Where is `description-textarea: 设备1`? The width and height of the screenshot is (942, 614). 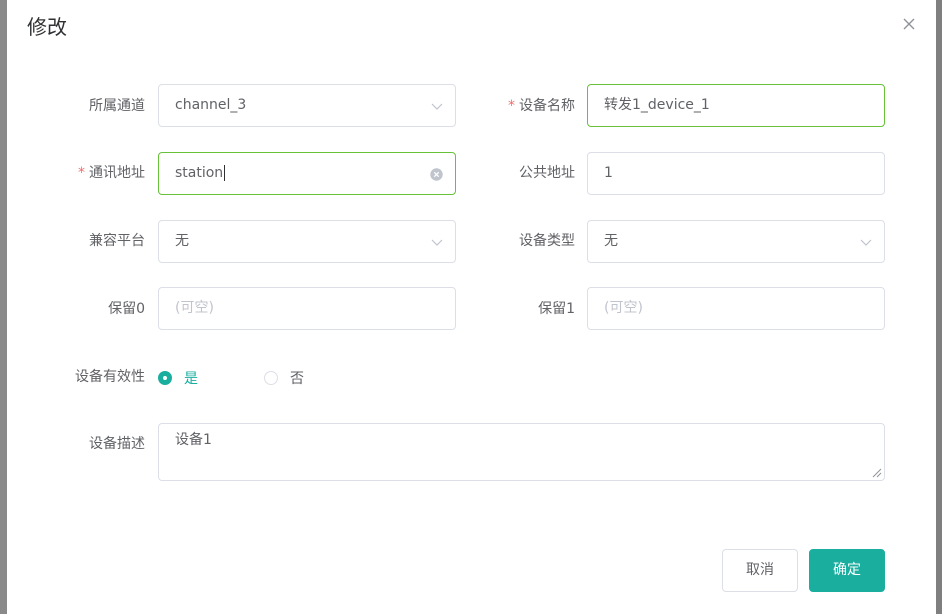 description-textarea: 设备1 is located at coordinates (521, 452).